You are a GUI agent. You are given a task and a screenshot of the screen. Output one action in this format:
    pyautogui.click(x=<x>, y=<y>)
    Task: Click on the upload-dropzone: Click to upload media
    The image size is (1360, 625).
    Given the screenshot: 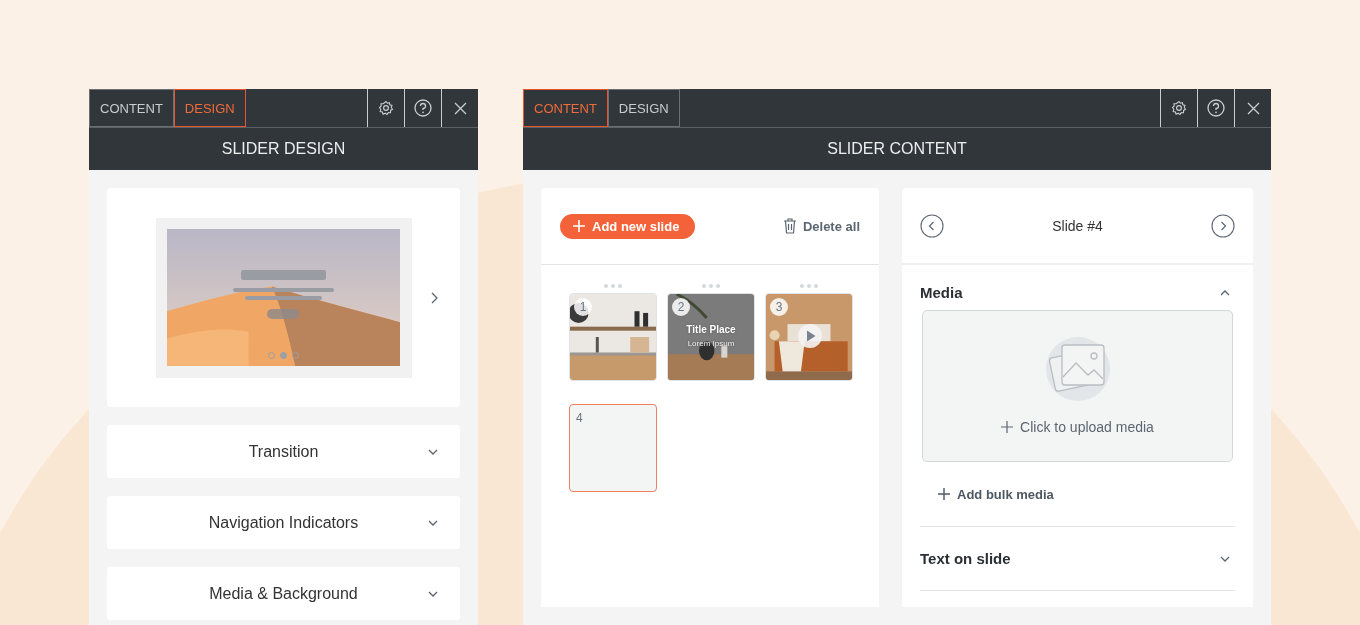 What is the action you would take?
    pyautogui.click(x=1077, y=386)
    